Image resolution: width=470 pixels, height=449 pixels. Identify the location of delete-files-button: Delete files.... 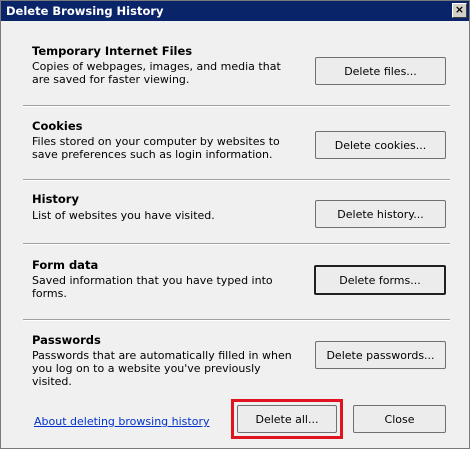
(380, 71).